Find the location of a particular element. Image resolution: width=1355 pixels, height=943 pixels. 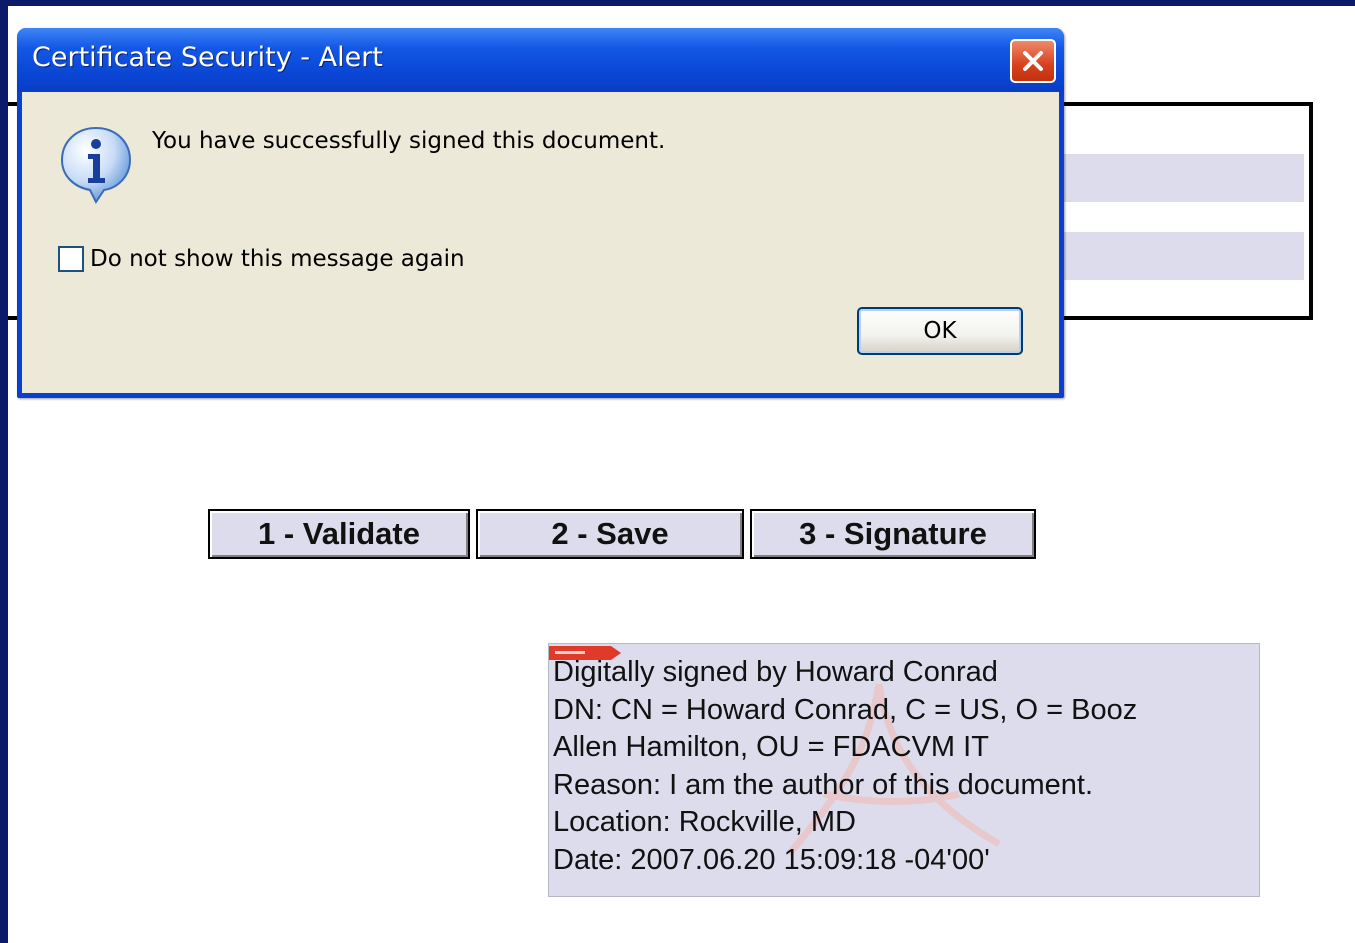

ok-button: OK is located at coordinates (940, 331).